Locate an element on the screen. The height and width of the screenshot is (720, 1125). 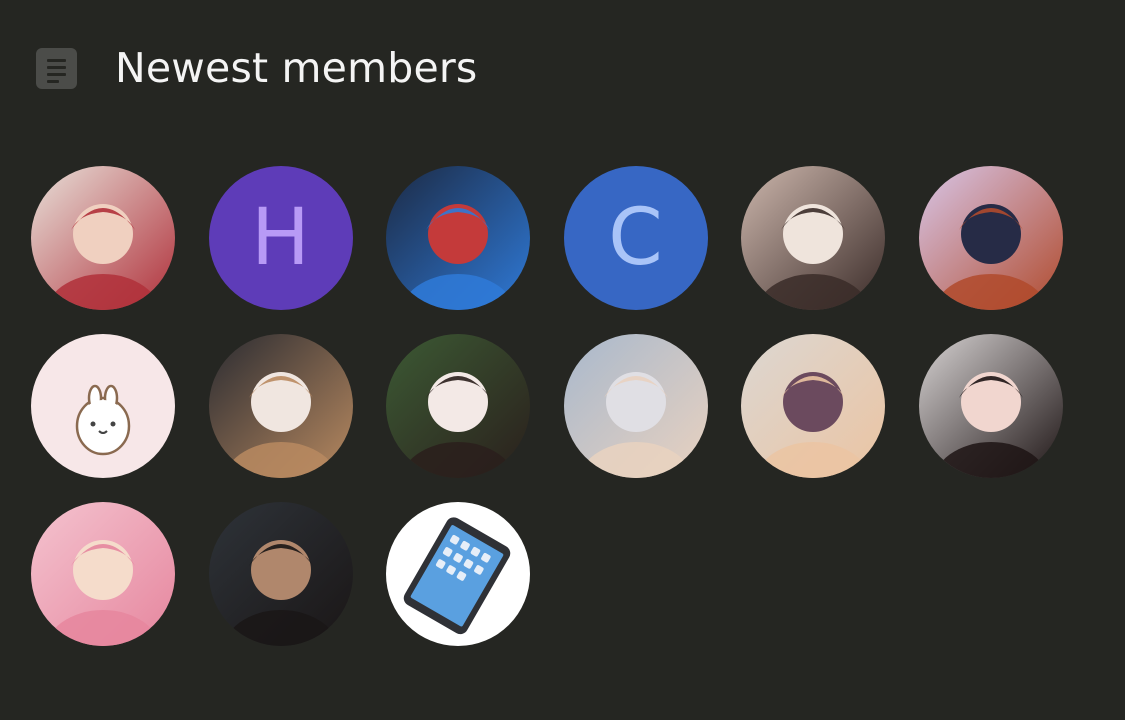
avatar-initial: H is located at coordinates (280, 238).